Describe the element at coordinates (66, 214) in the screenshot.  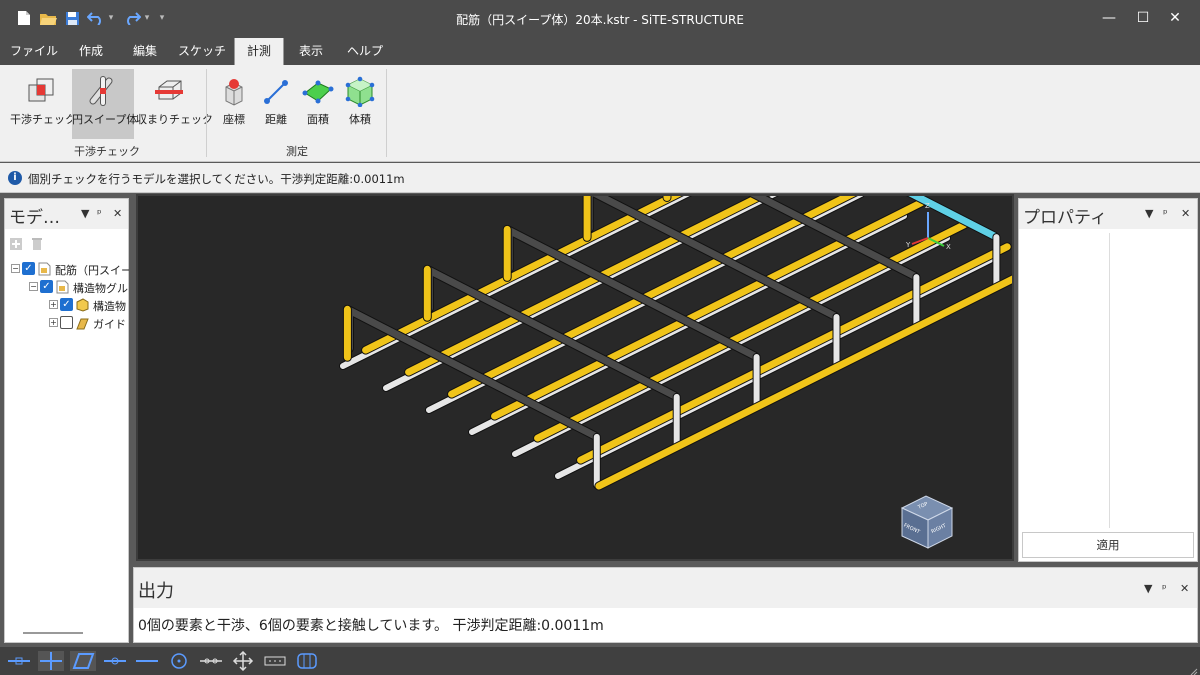
I see `model-panel-header: モデ… ▼ ᵖ ✕` at that location.